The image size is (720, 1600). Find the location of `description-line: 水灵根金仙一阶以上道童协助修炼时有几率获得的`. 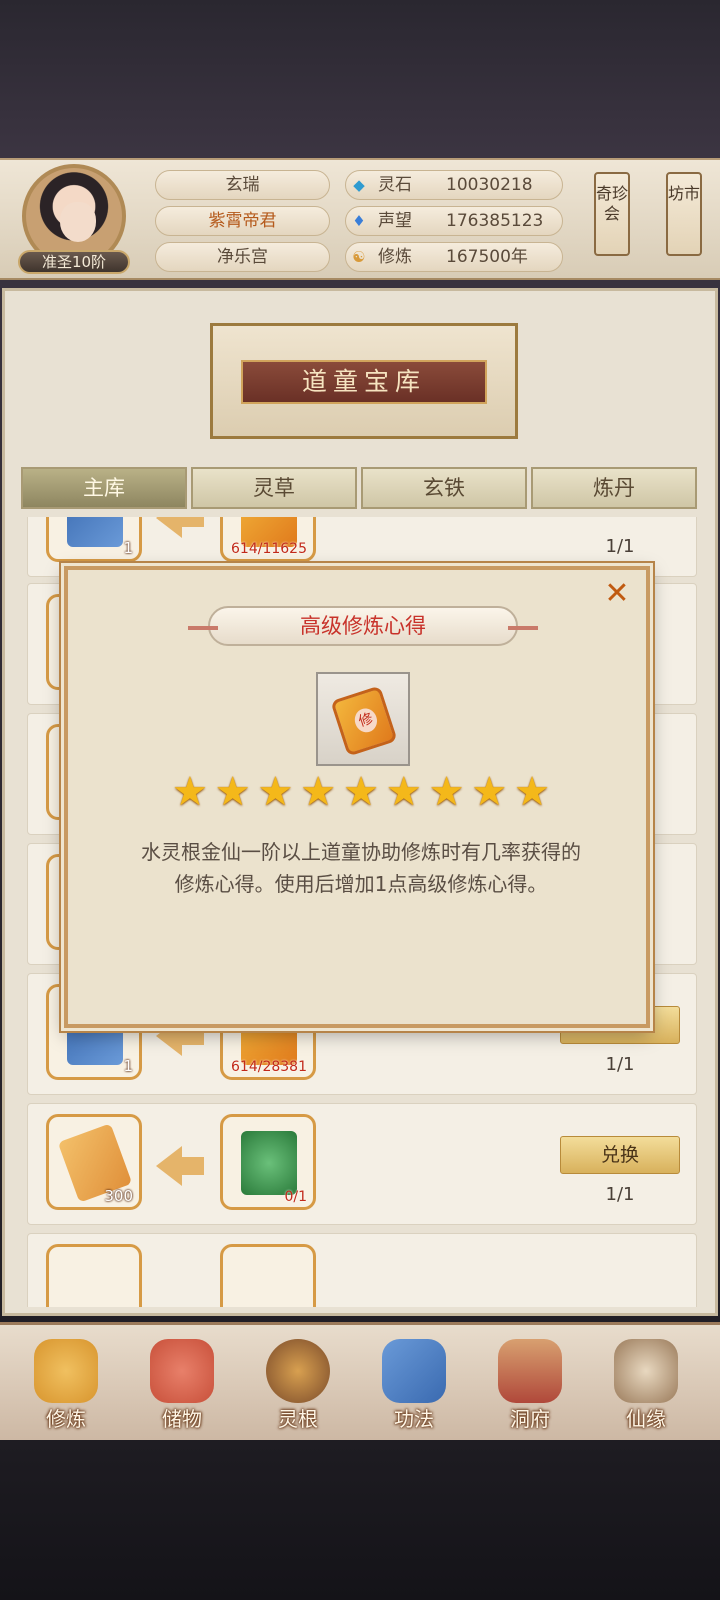

description-line: 水灵根金仙一阶以上道童协助修炼时有几率获得的 is located at coordinates (361, 852).